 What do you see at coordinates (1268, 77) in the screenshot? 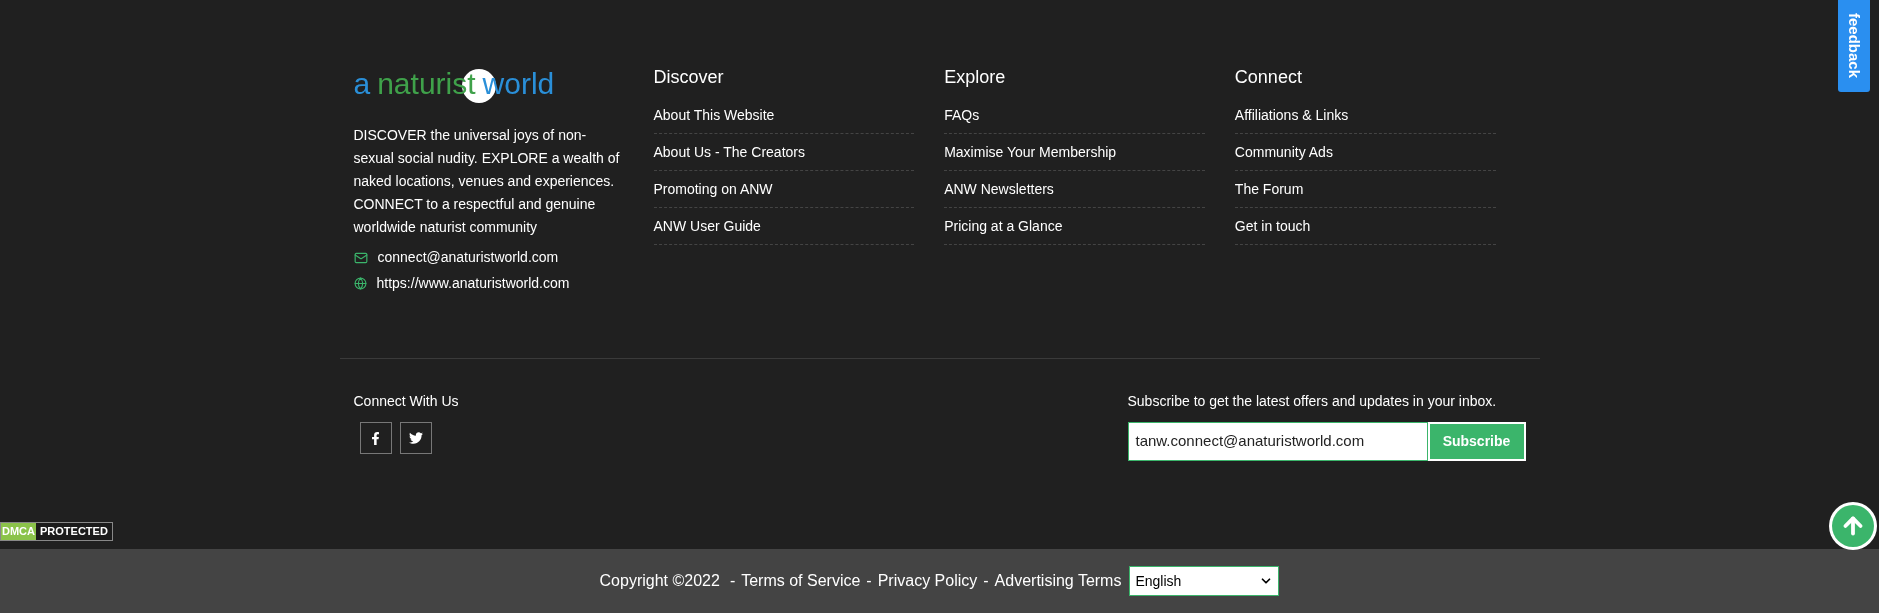
I see `column-heading: Connect` at bounding box center [1268, 77].